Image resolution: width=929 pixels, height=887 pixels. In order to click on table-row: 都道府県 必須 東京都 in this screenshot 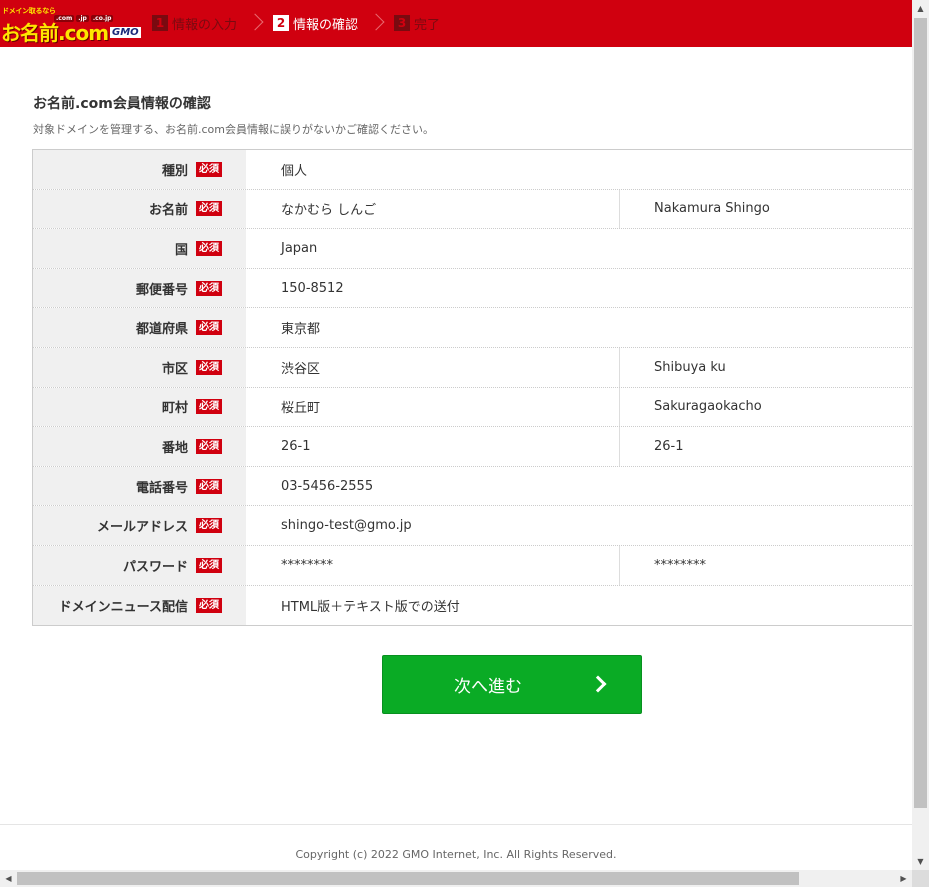, I will do `click(472, 328)`.